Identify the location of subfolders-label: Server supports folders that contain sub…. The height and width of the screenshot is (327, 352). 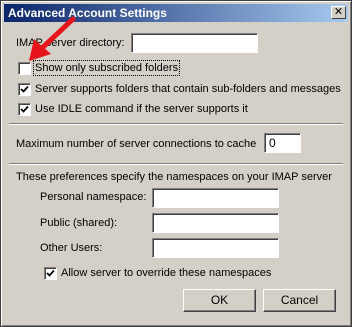
(188, 89).